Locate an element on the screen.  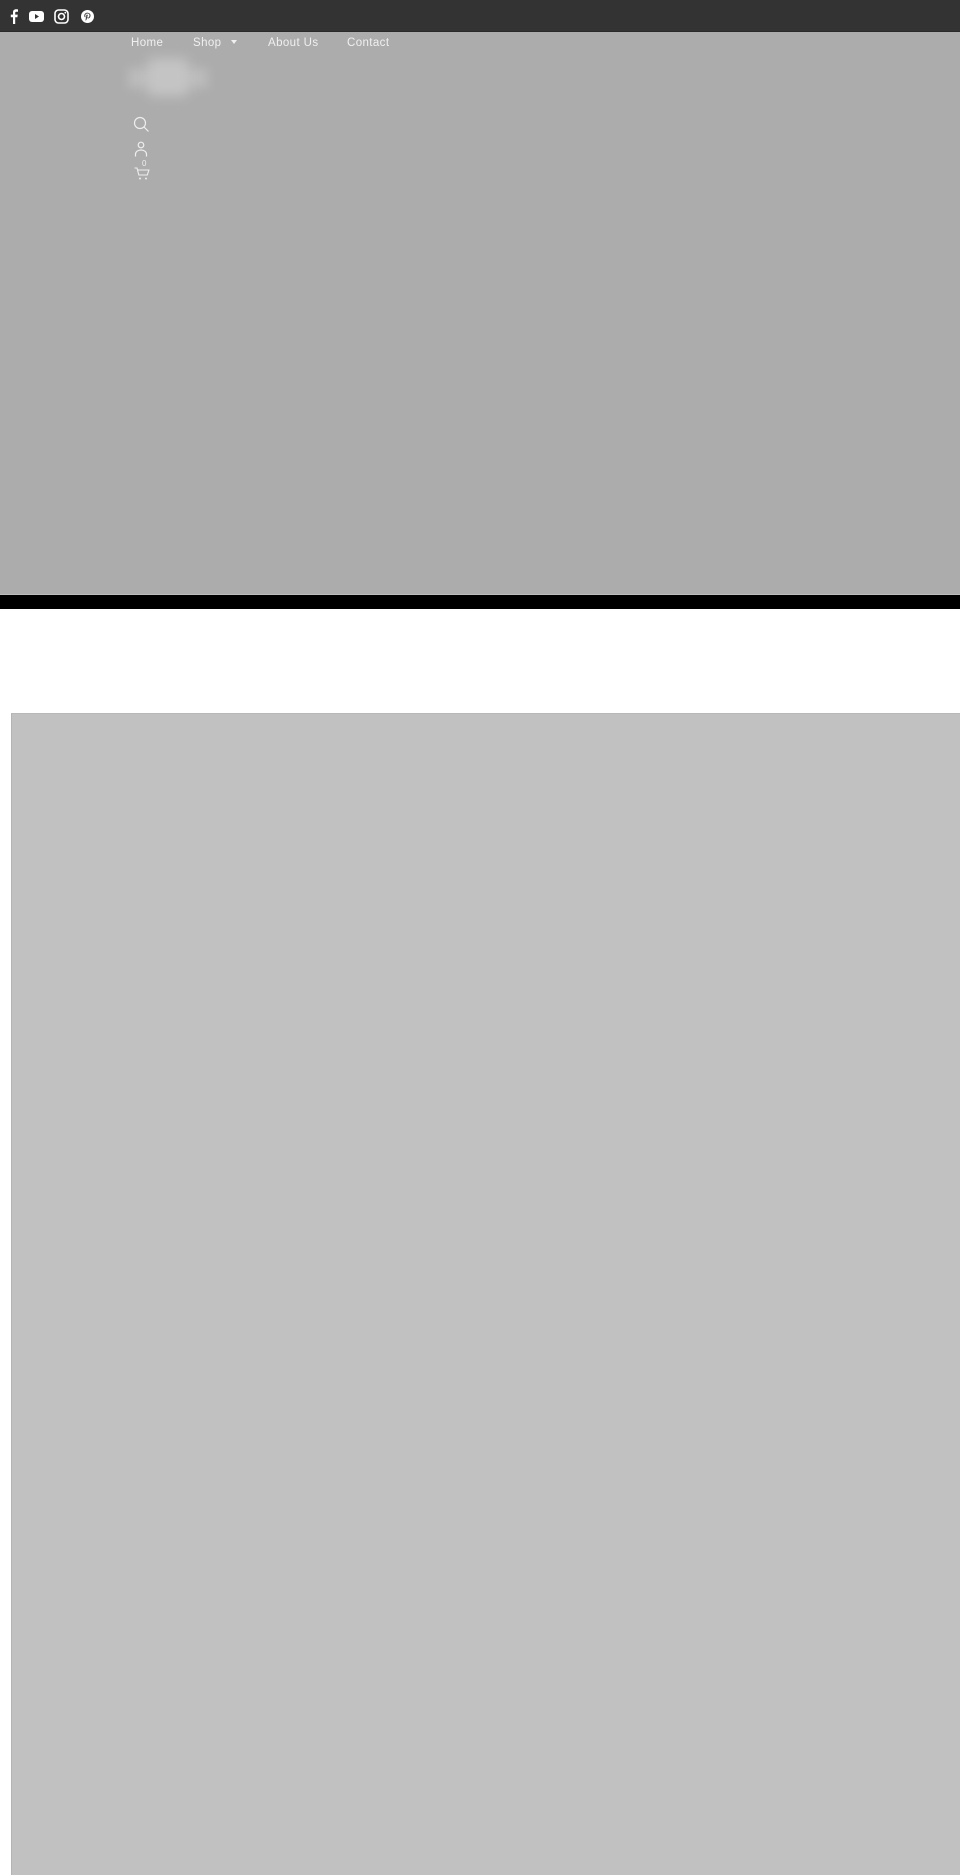
search-button is located at coordinates (141, 127).